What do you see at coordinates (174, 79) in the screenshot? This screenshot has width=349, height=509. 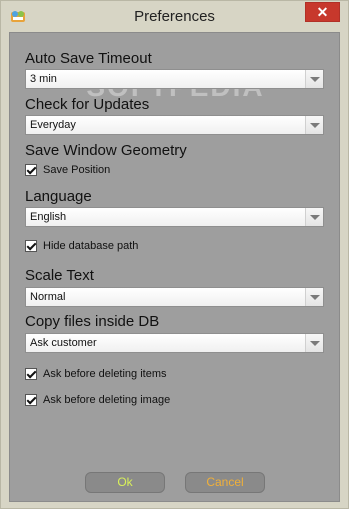 I see `auto-save-dropdown: 3 min` at bounding box center [174, 79].